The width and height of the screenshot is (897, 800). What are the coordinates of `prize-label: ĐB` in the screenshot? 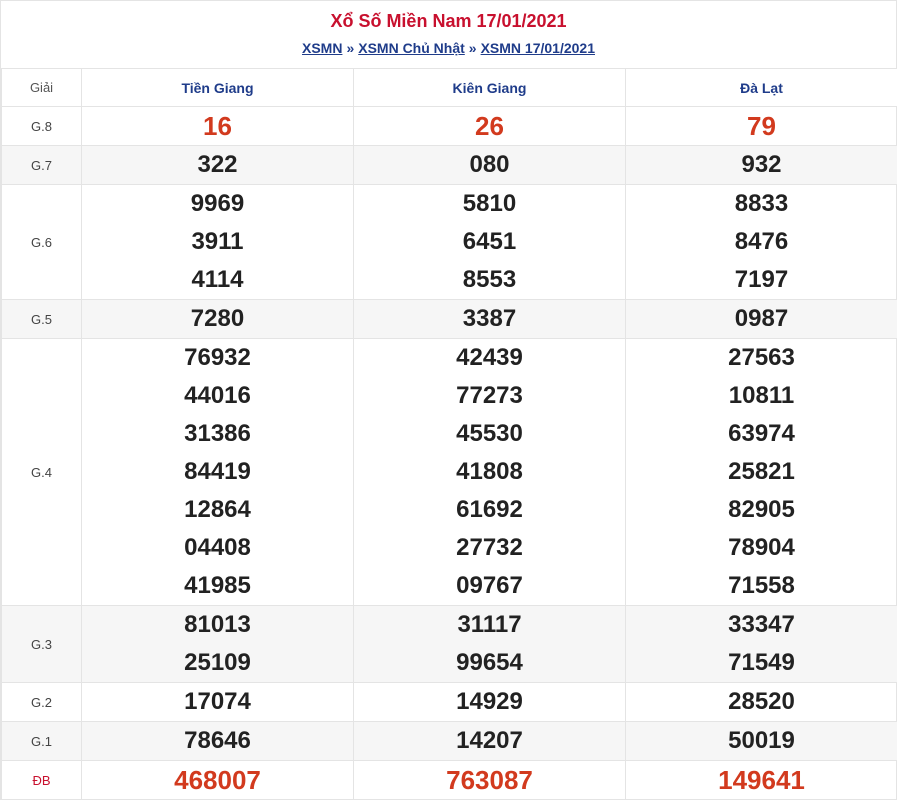 It's located at (42, 780).